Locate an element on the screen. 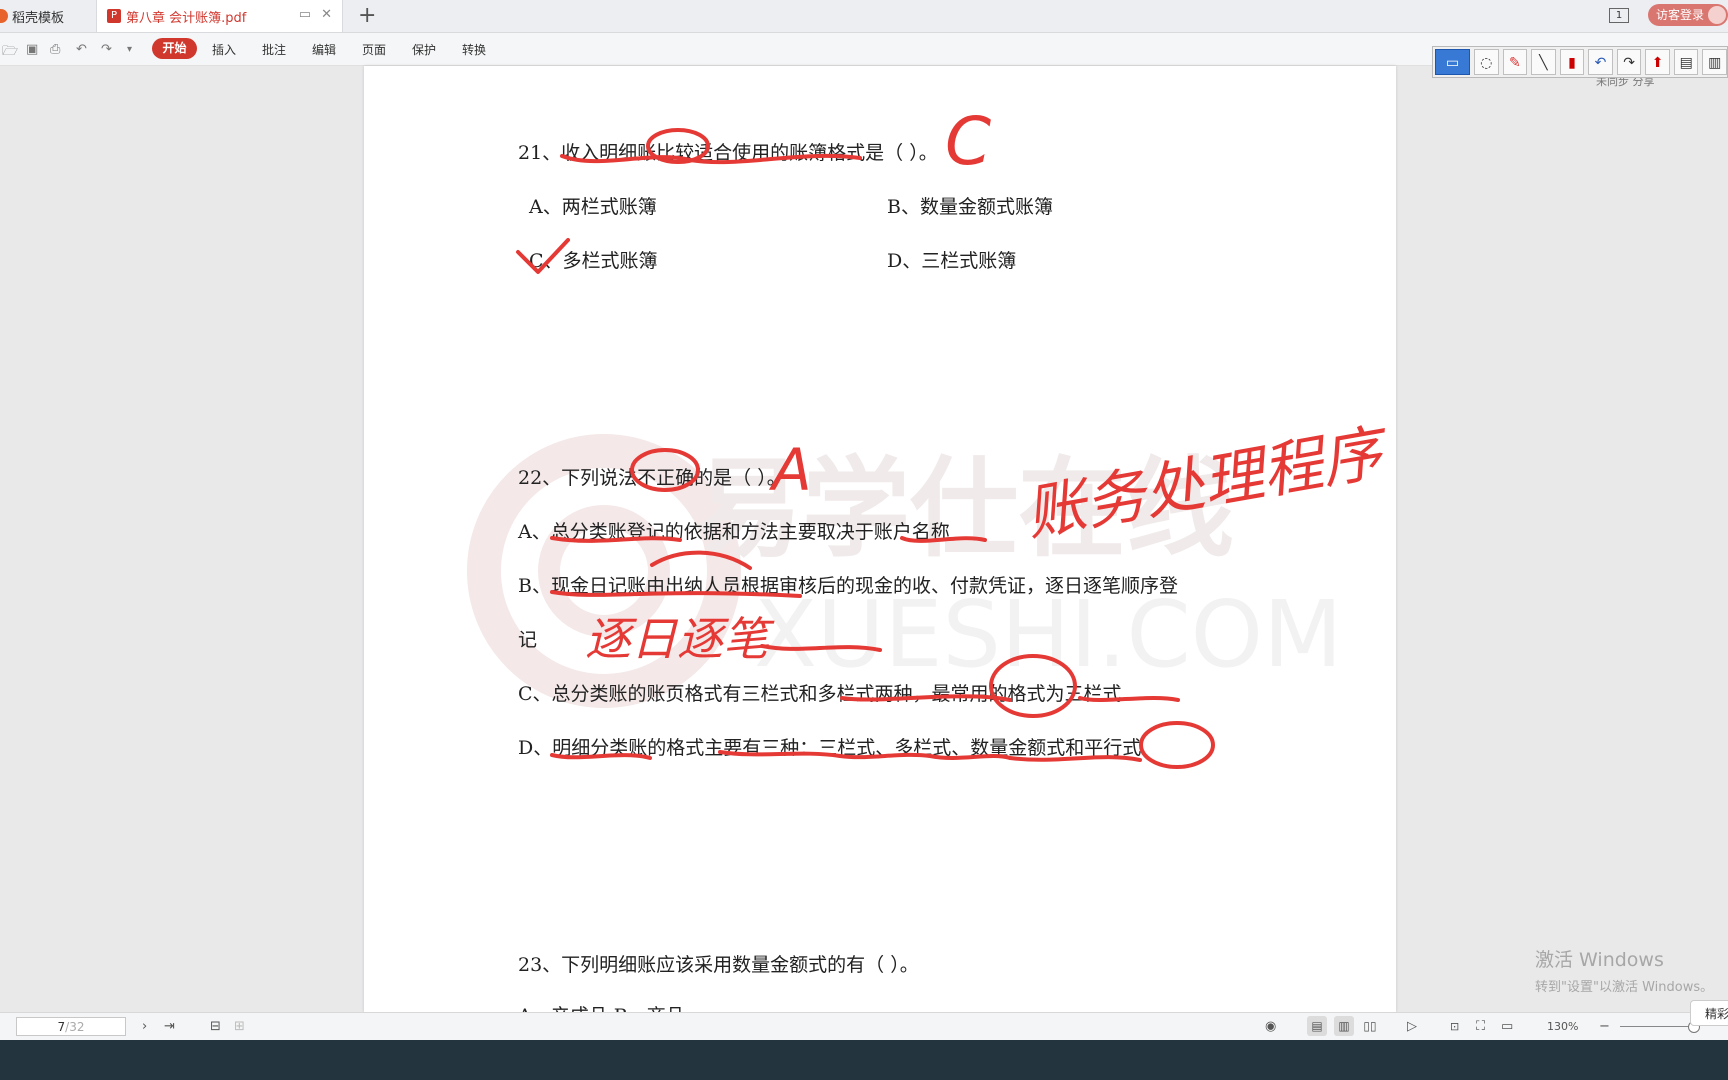 Image resolution: width=1728 pixels, height=1080 pixels. clear-icon: ⬆ is located at coordinates (1657, 62).